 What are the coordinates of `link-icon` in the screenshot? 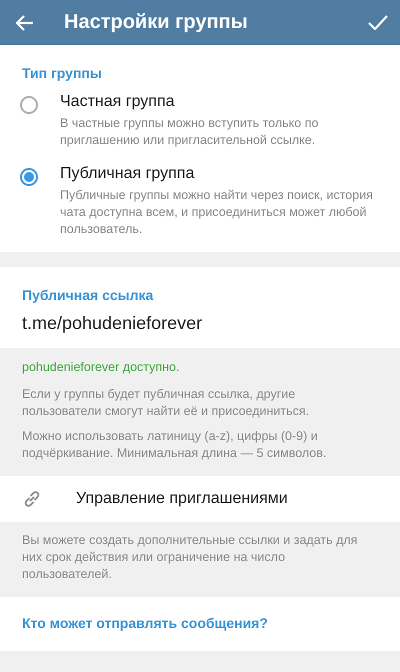 It's located at (32, 499).